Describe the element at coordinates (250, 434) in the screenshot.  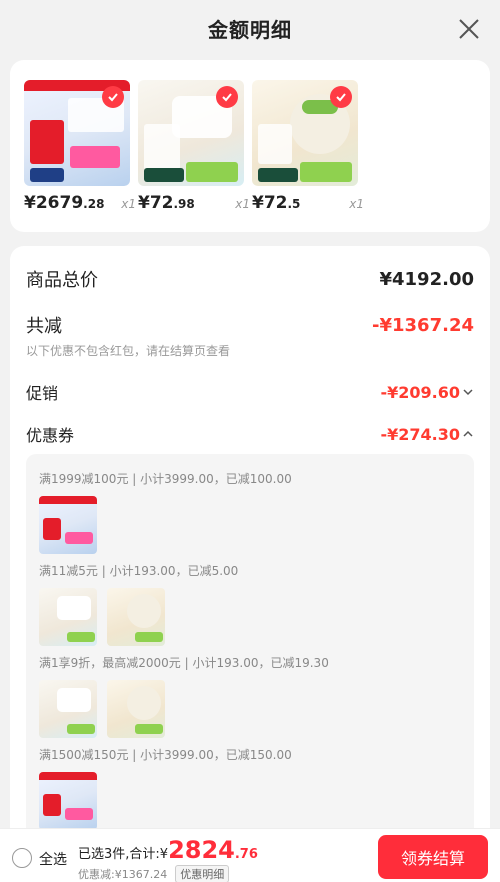
I see `coupon-row: 优惠券 -¥274.30` at that location.